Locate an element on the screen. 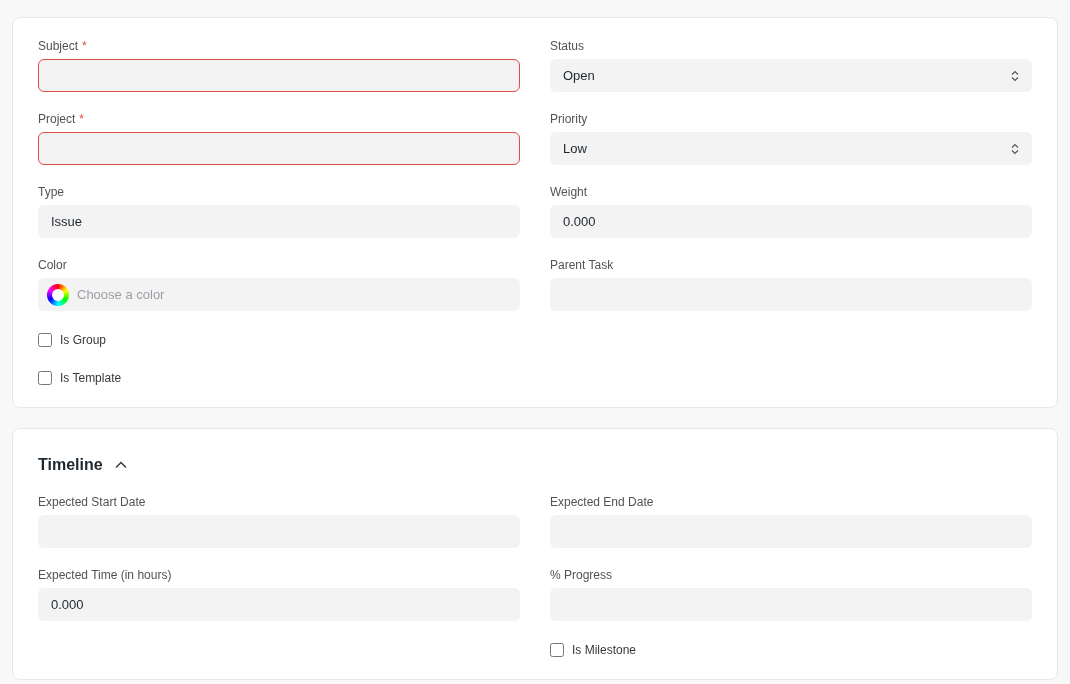  select-field: Open is located at coordinates (791, 75).